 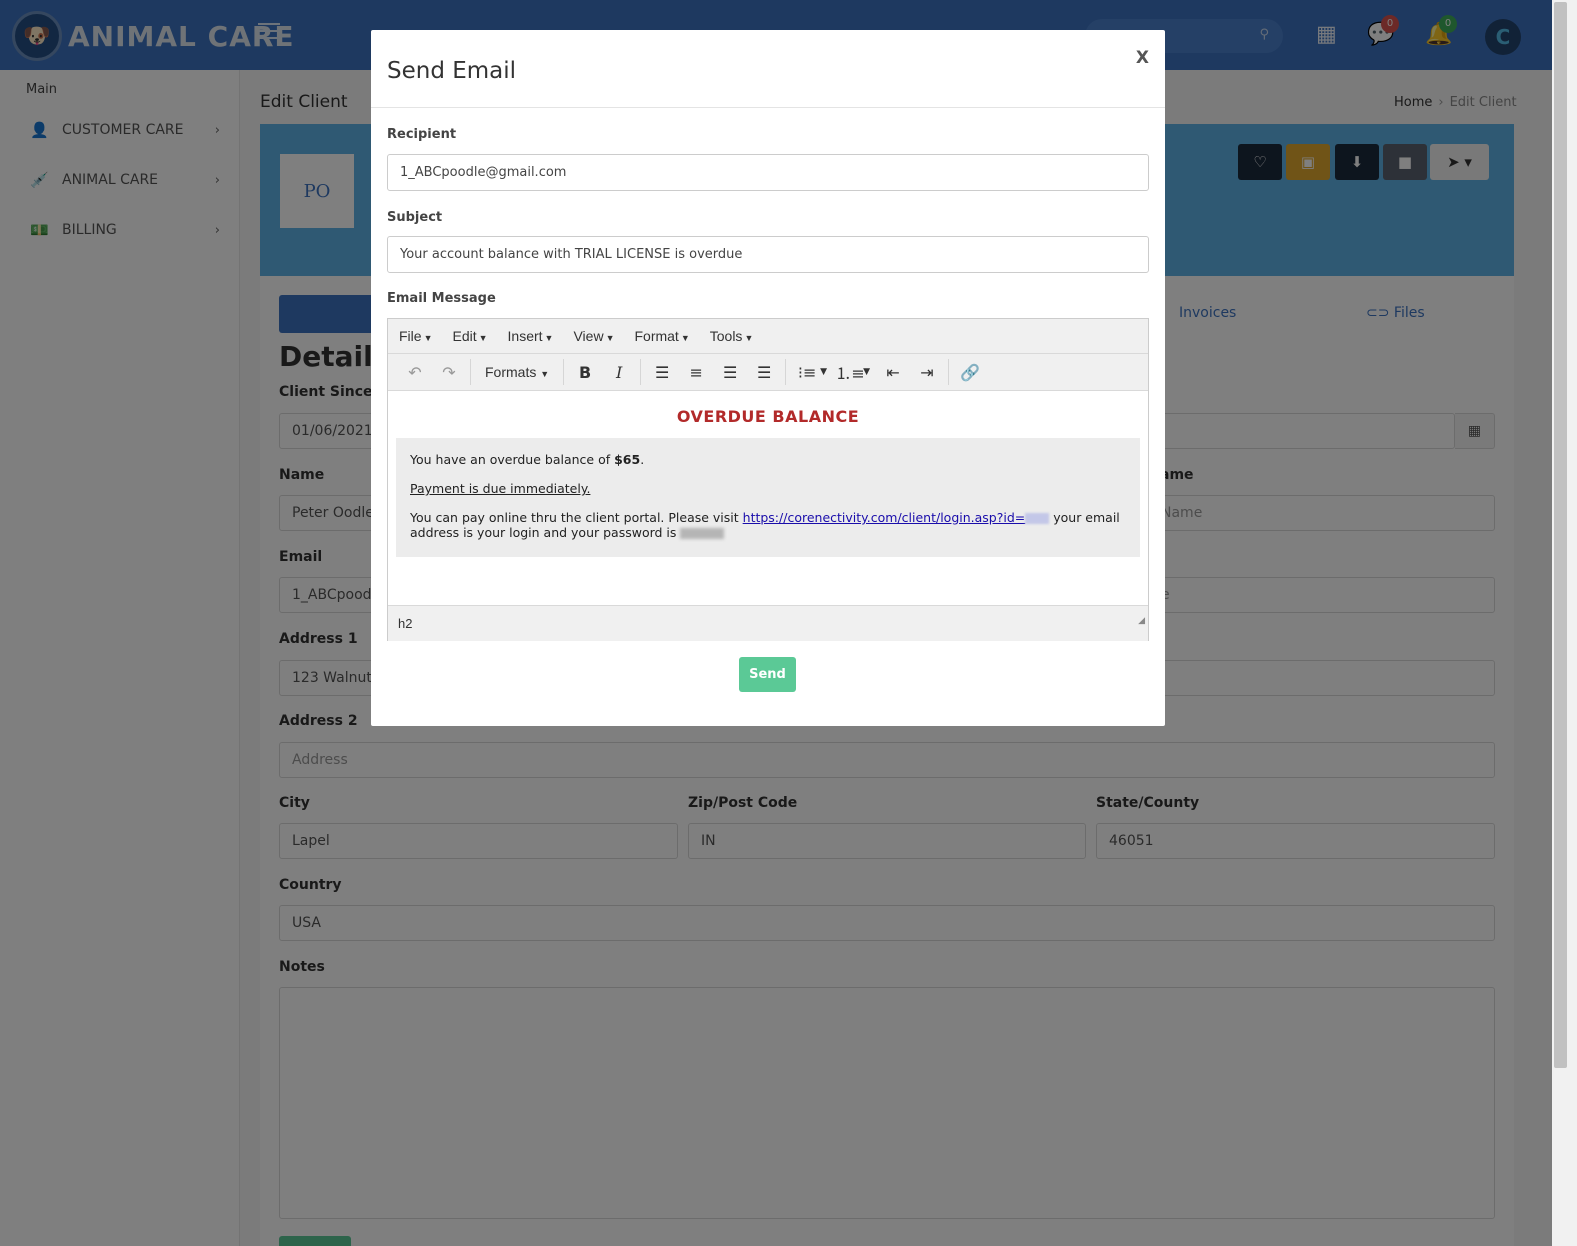 What do you see at coordinates (422, 134) in the screenshot?
I see `recipient-label: Recipient` at bounding box center [422, 134].